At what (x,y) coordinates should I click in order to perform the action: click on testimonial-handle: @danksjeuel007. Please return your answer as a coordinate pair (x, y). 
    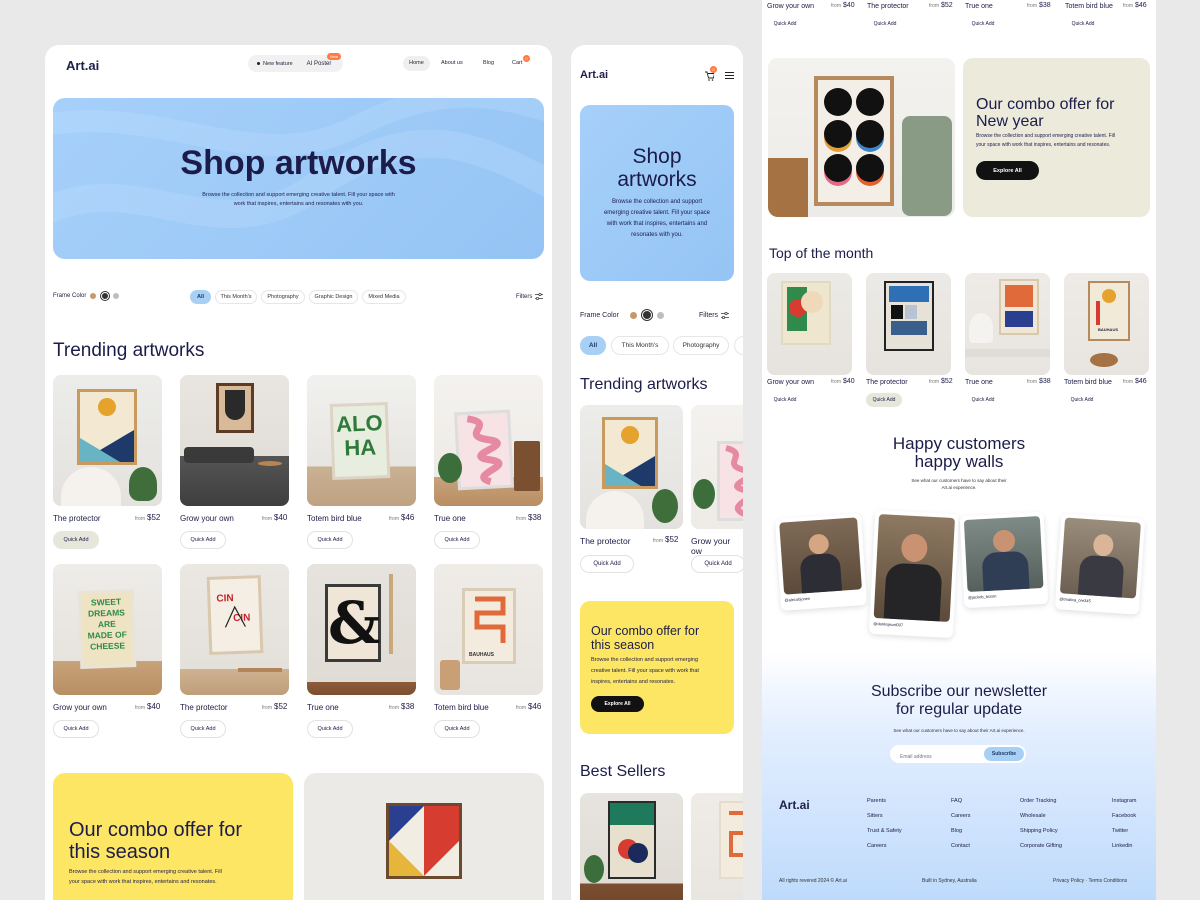
    Looking at the image, I should click on (911, 625).